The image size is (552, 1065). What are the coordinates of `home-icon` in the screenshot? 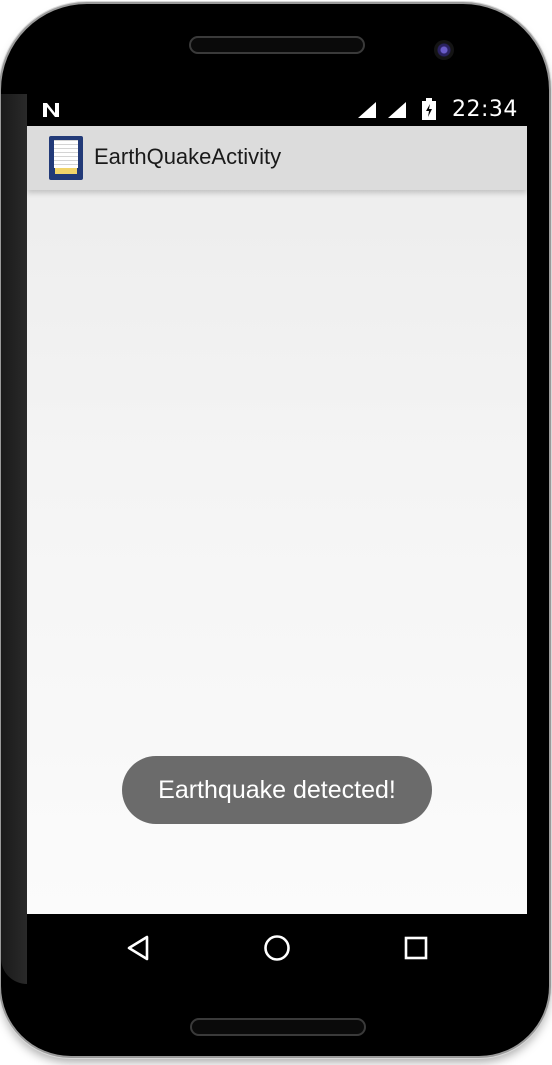 It's located at (277, 948).